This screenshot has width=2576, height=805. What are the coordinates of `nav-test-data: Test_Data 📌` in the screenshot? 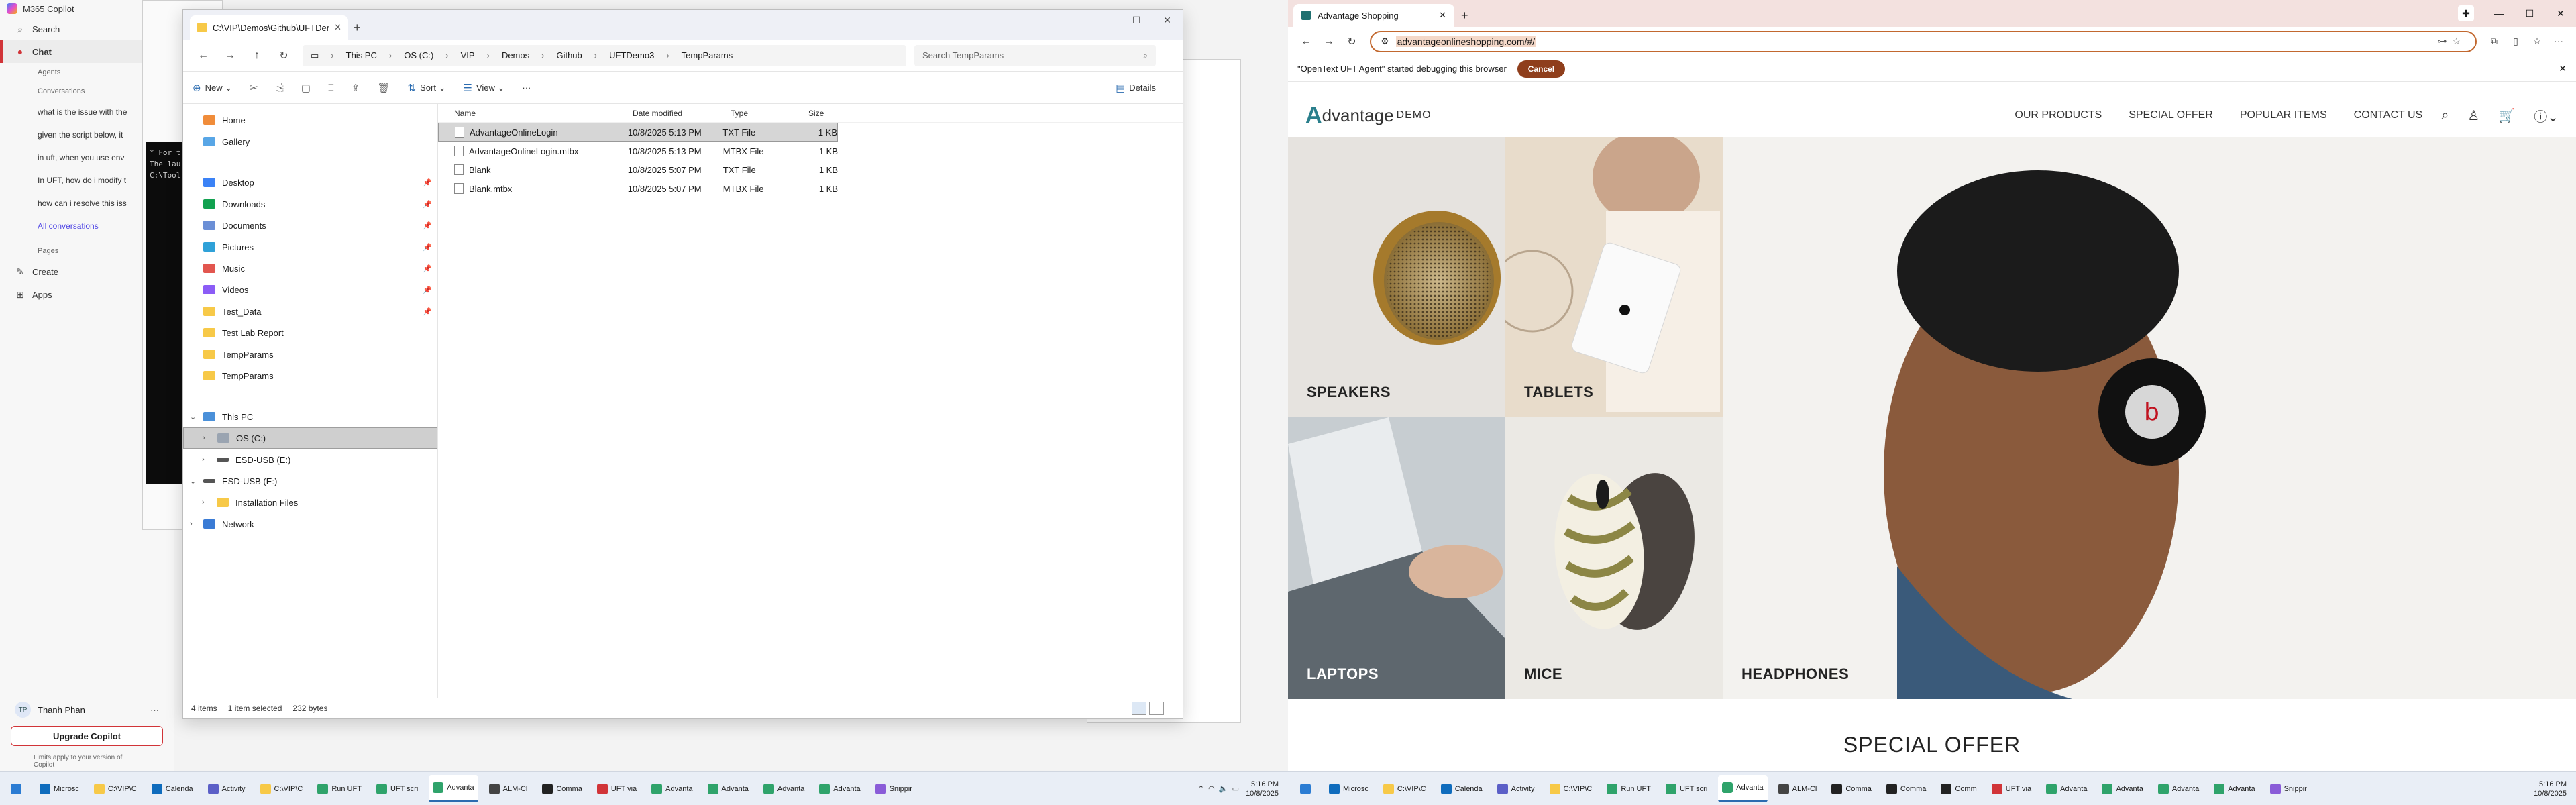 It's located at (310, 311).